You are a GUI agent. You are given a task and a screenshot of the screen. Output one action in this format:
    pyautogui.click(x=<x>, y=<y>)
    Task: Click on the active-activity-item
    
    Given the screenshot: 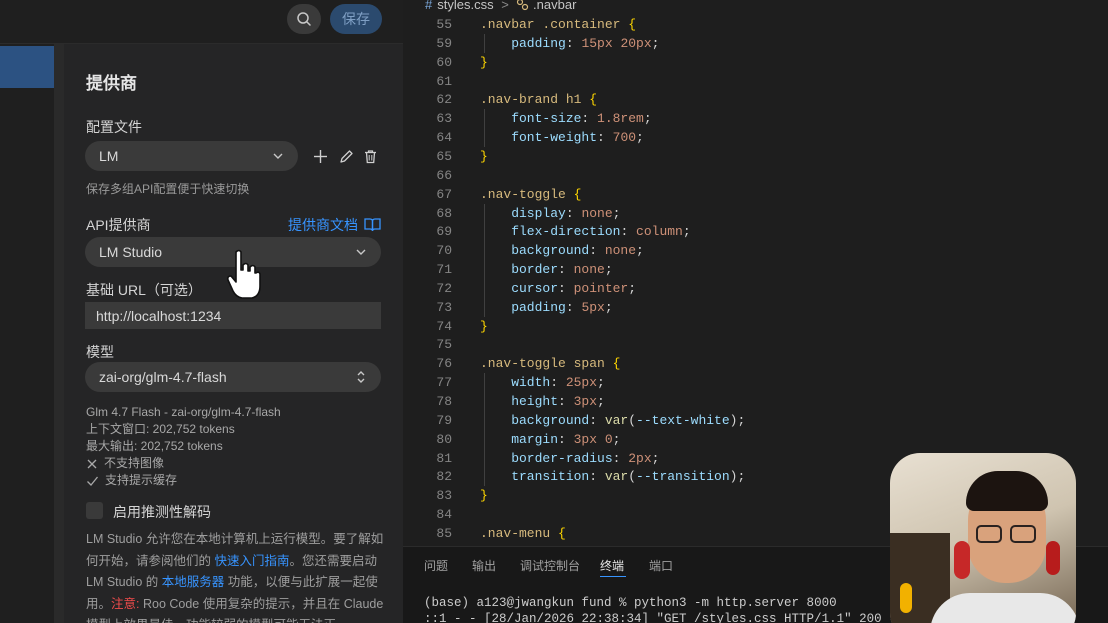 What is the action you would take?
    pyautogui.click(x=27, y=67)
    